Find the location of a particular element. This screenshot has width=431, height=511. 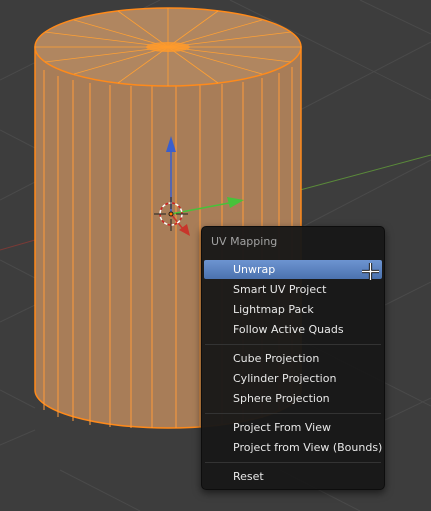

menu-item-sphere-projection: Sphere Projection is located at coordinates (293, 398).